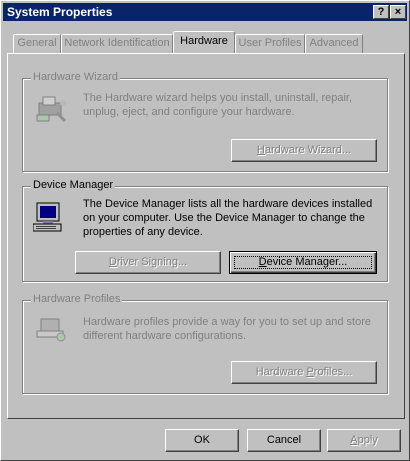  I want to click on driver-signing-button-label-b: D, so click(112, 262).